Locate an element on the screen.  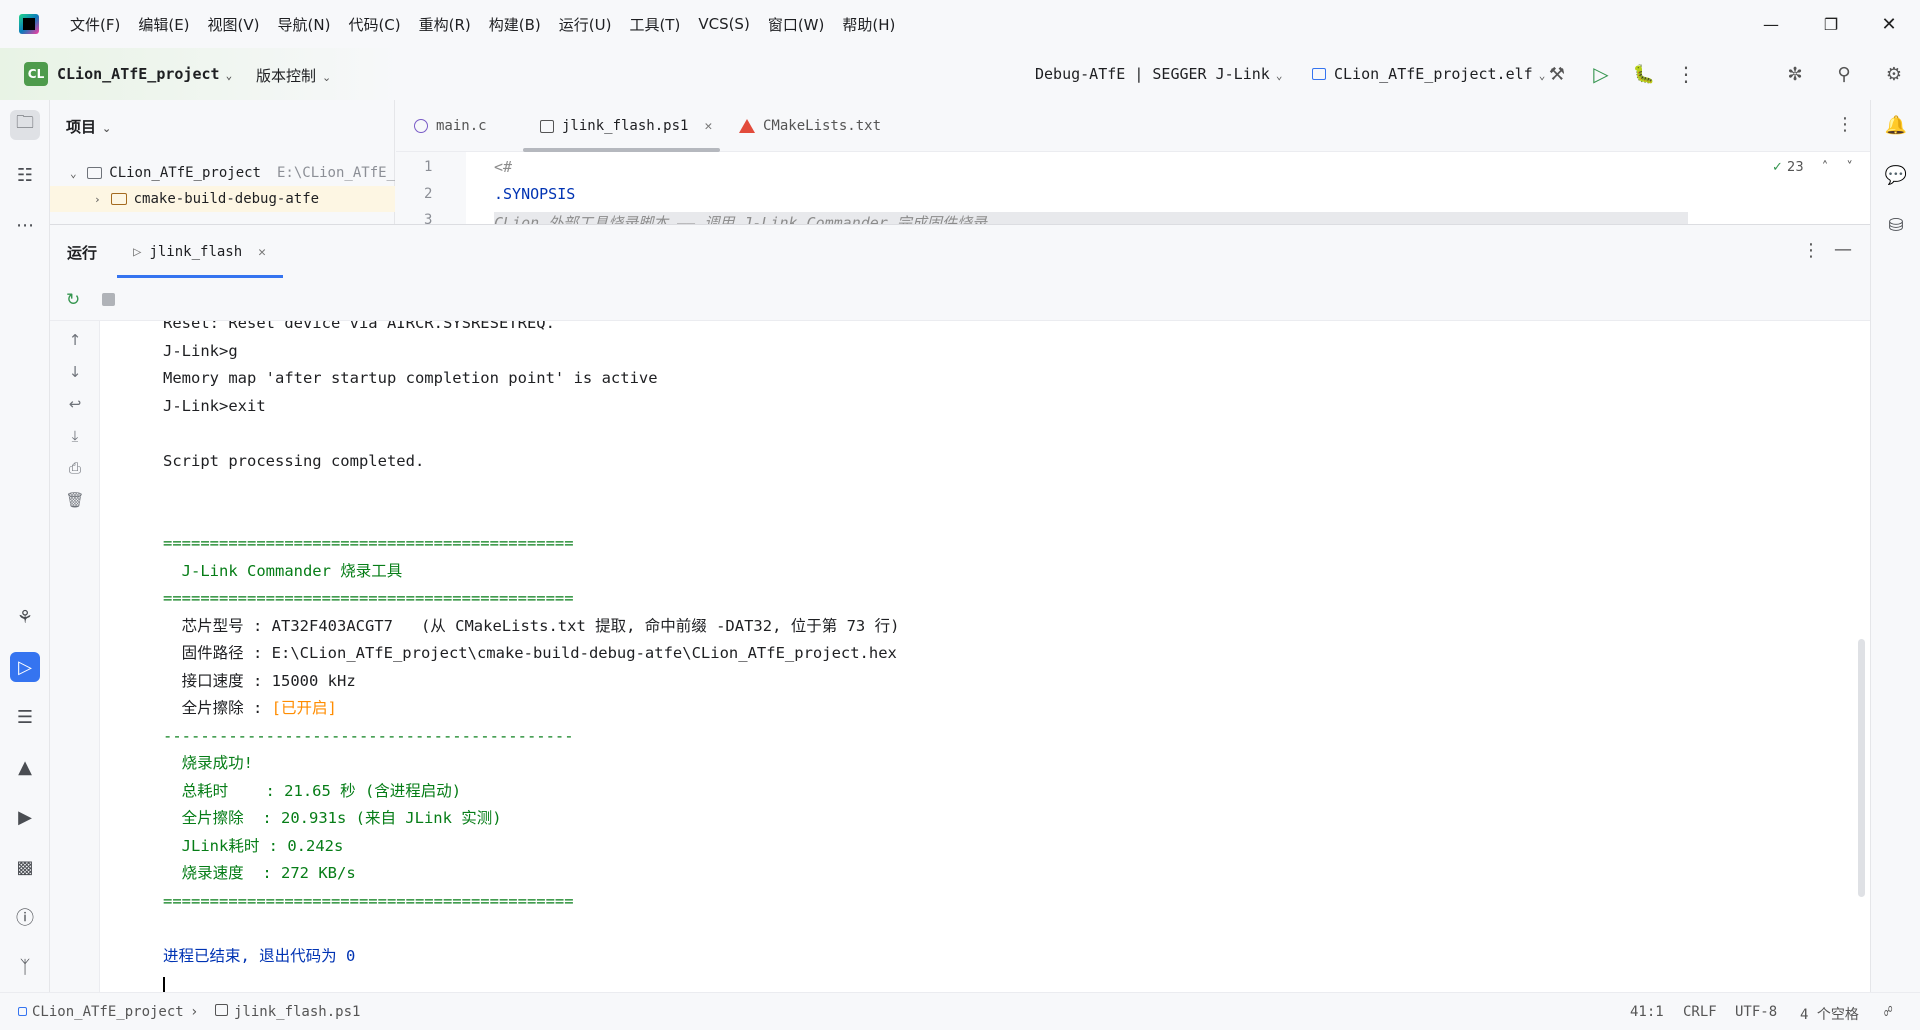
caret-position: 41:1 is located at coordinates (1647, 1012).